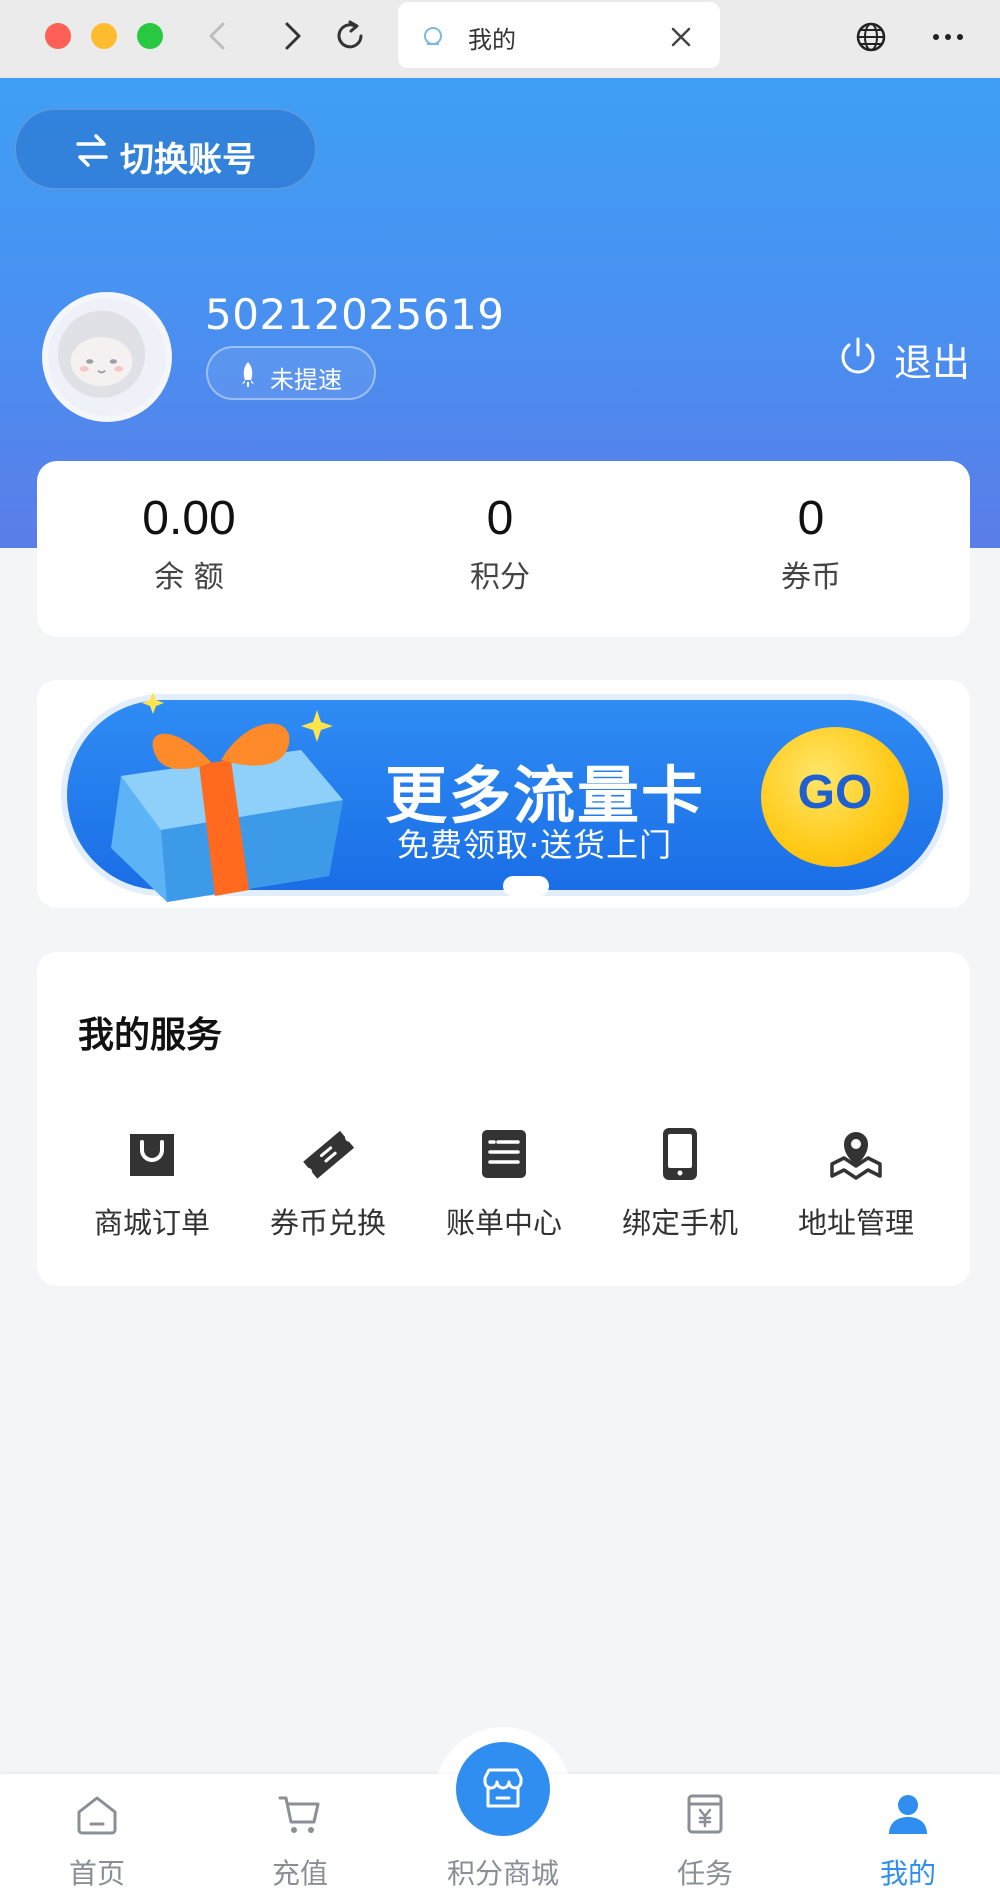  Describe the element at coordinates (299, 1873) in the screenshot. I see `tab-recharge-label: 充值` at that location.